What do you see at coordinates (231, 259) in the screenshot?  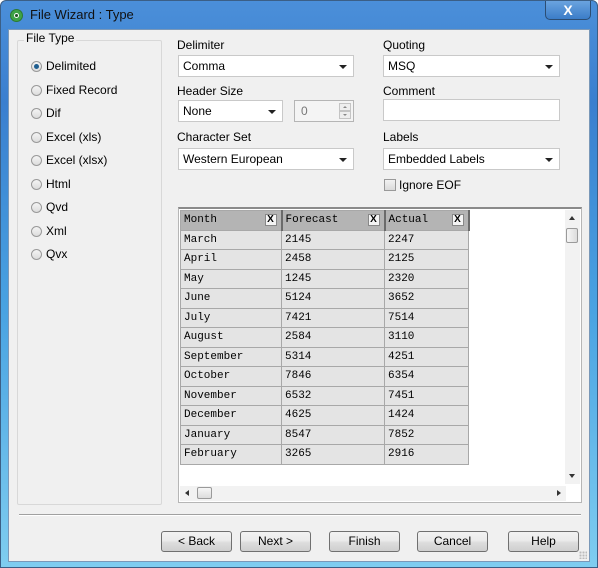 I see `table-cell-month: April` at bounding box center [231, 259].